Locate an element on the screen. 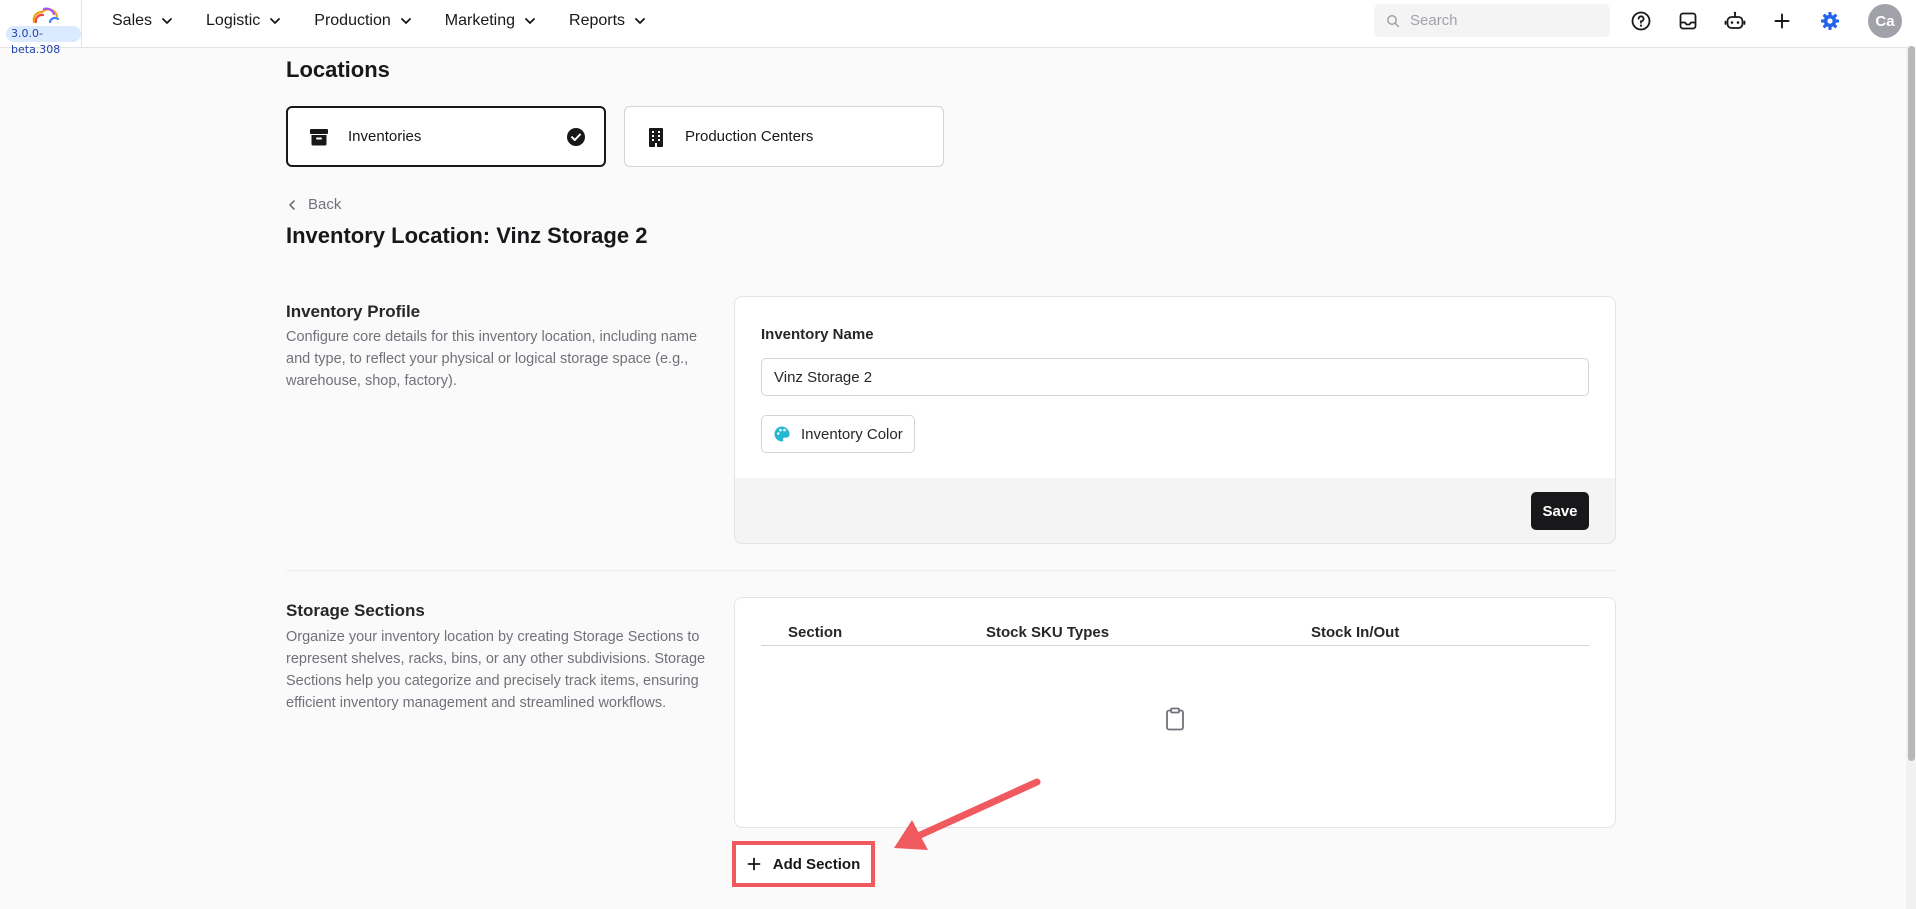  nav-label: Reports is located at coordinates (597, 20).